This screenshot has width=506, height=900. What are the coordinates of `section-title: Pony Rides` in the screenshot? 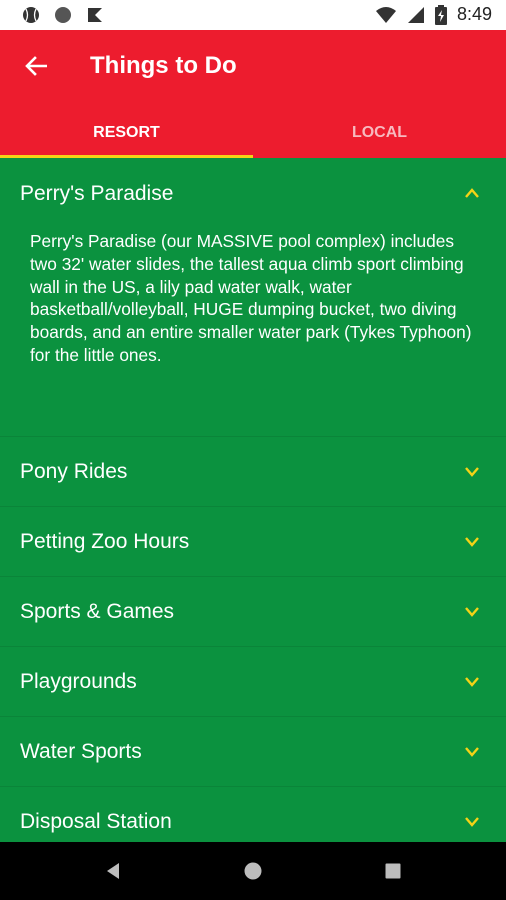 It's located at (74, 471).